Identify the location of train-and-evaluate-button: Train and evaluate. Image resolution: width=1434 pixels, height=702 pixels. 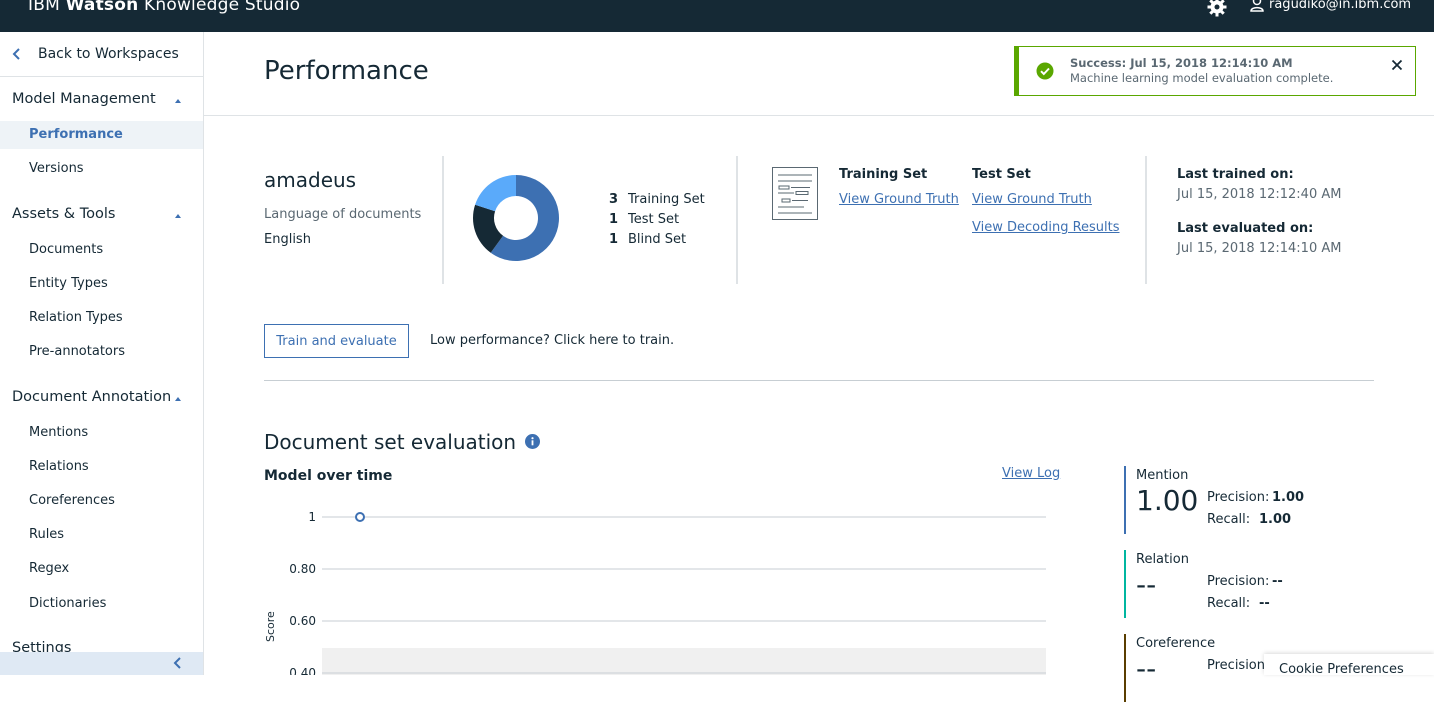
(336, 341).